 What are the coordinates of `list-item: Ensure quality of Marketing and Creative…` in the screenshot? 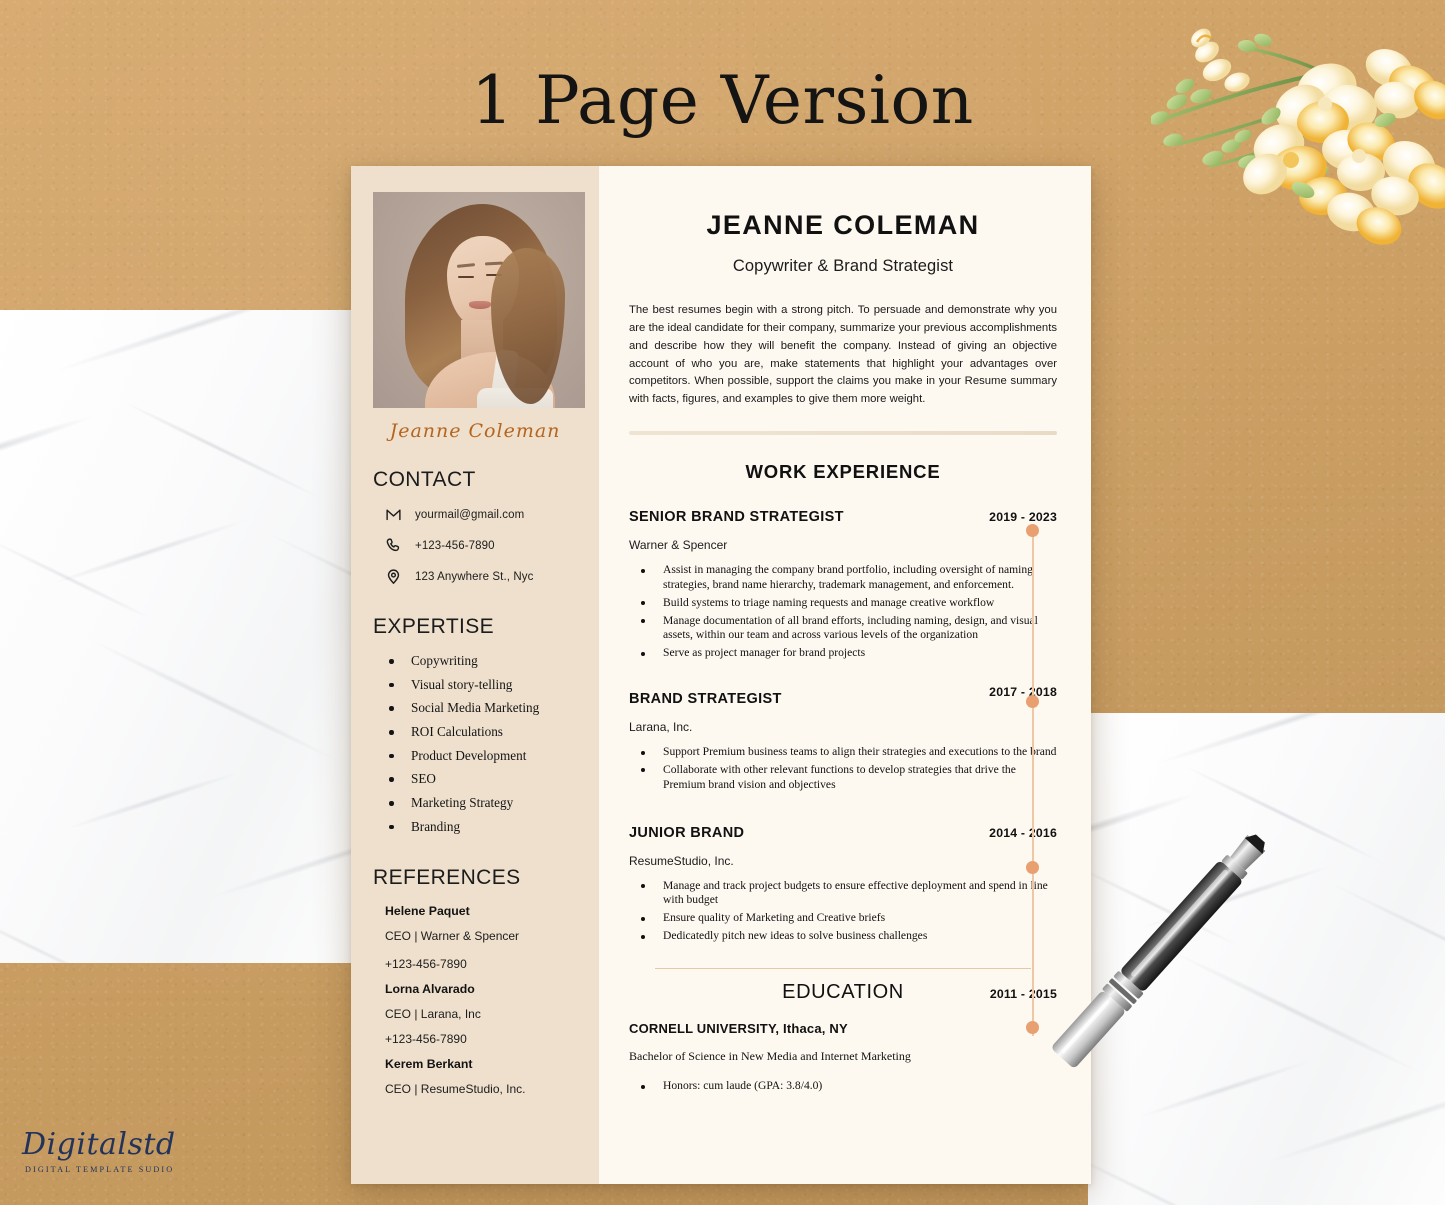 It's located at (843, 918).